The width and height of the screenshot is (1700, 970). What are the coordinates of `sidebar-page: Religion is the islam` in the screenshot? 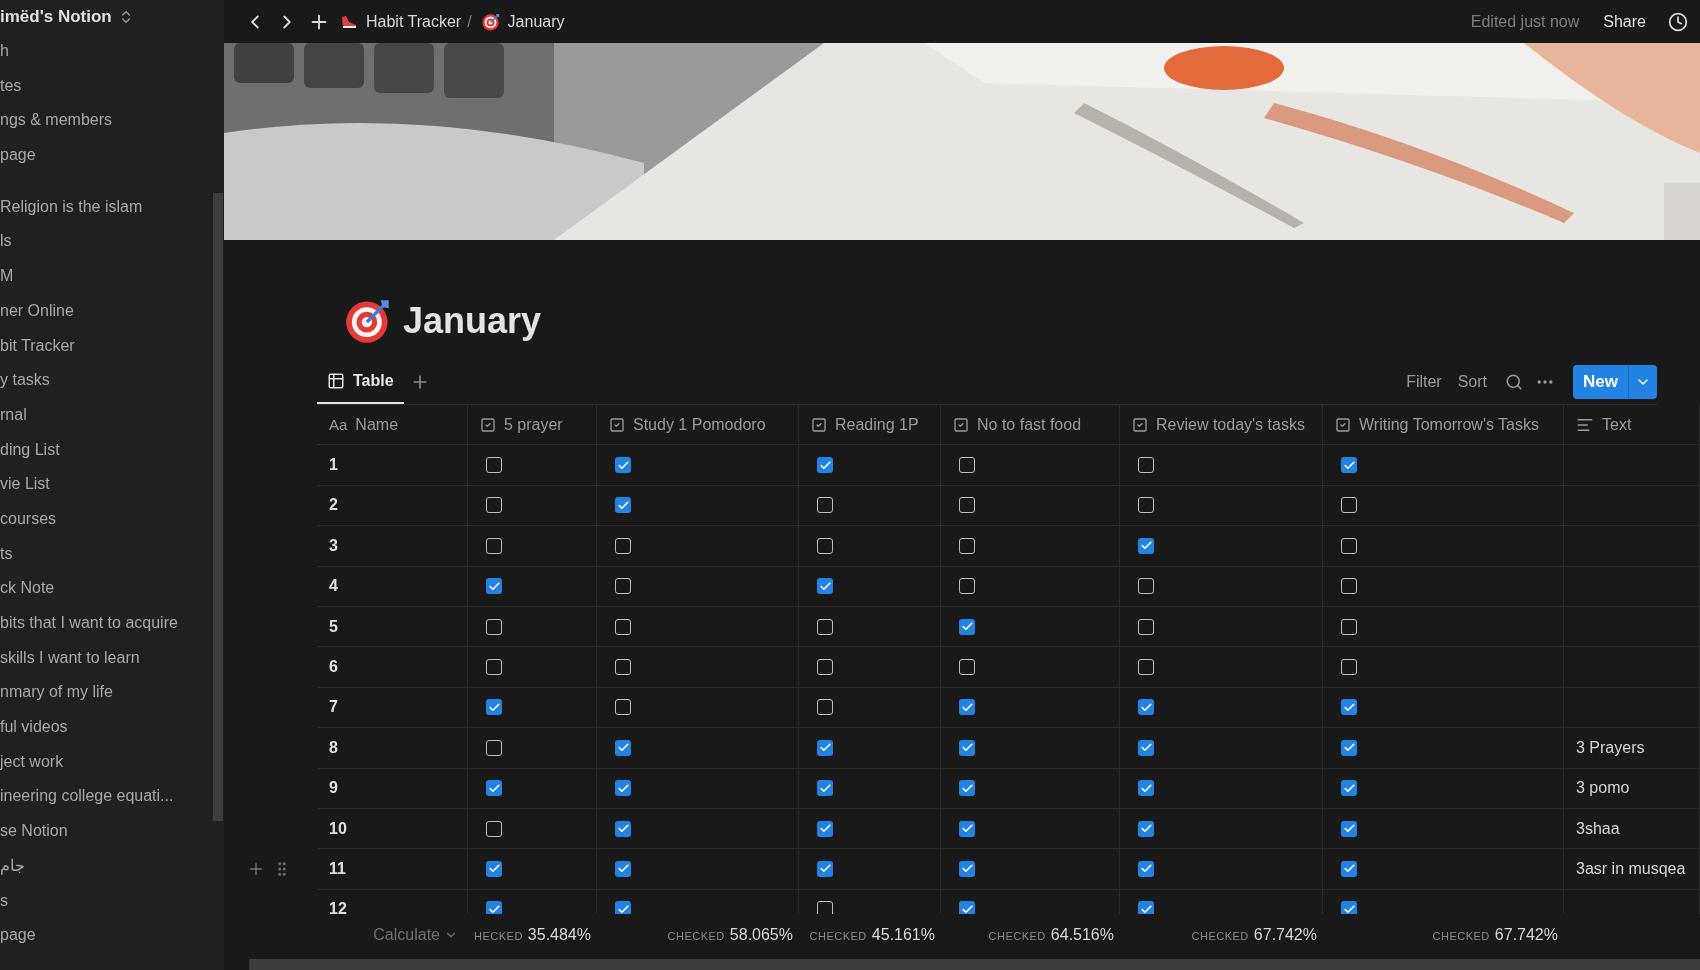 It's located at (112, 207).